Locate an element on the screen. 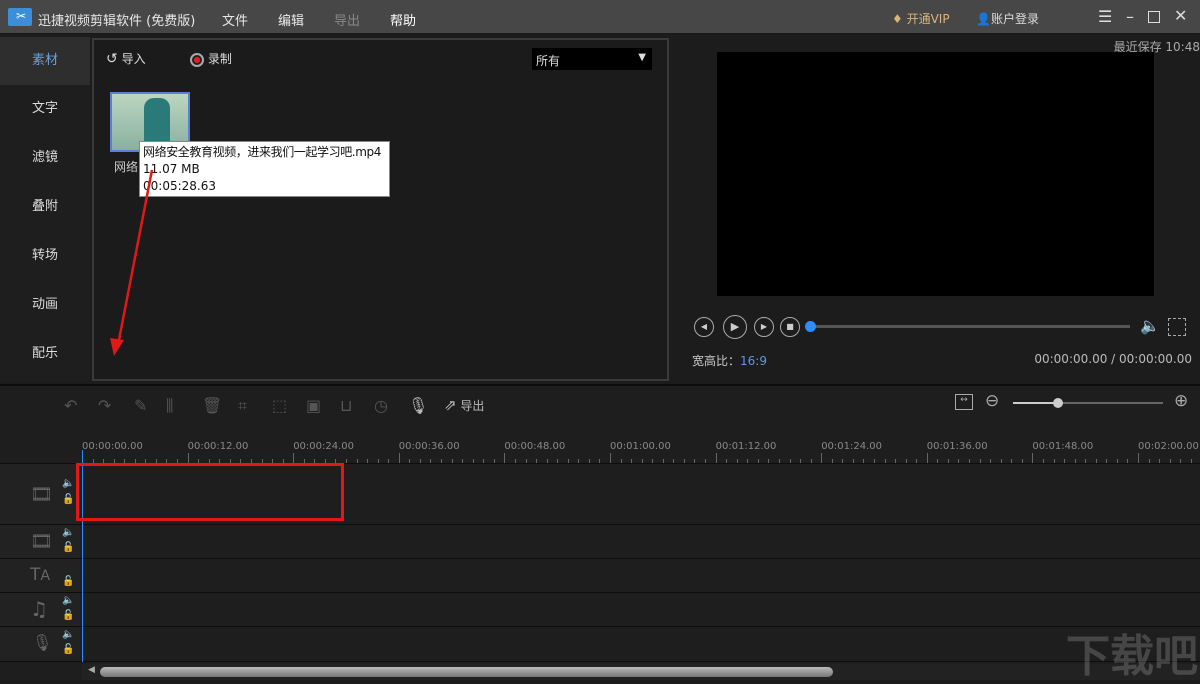  minimize-icon: – is located at coordinates (1130, 16).